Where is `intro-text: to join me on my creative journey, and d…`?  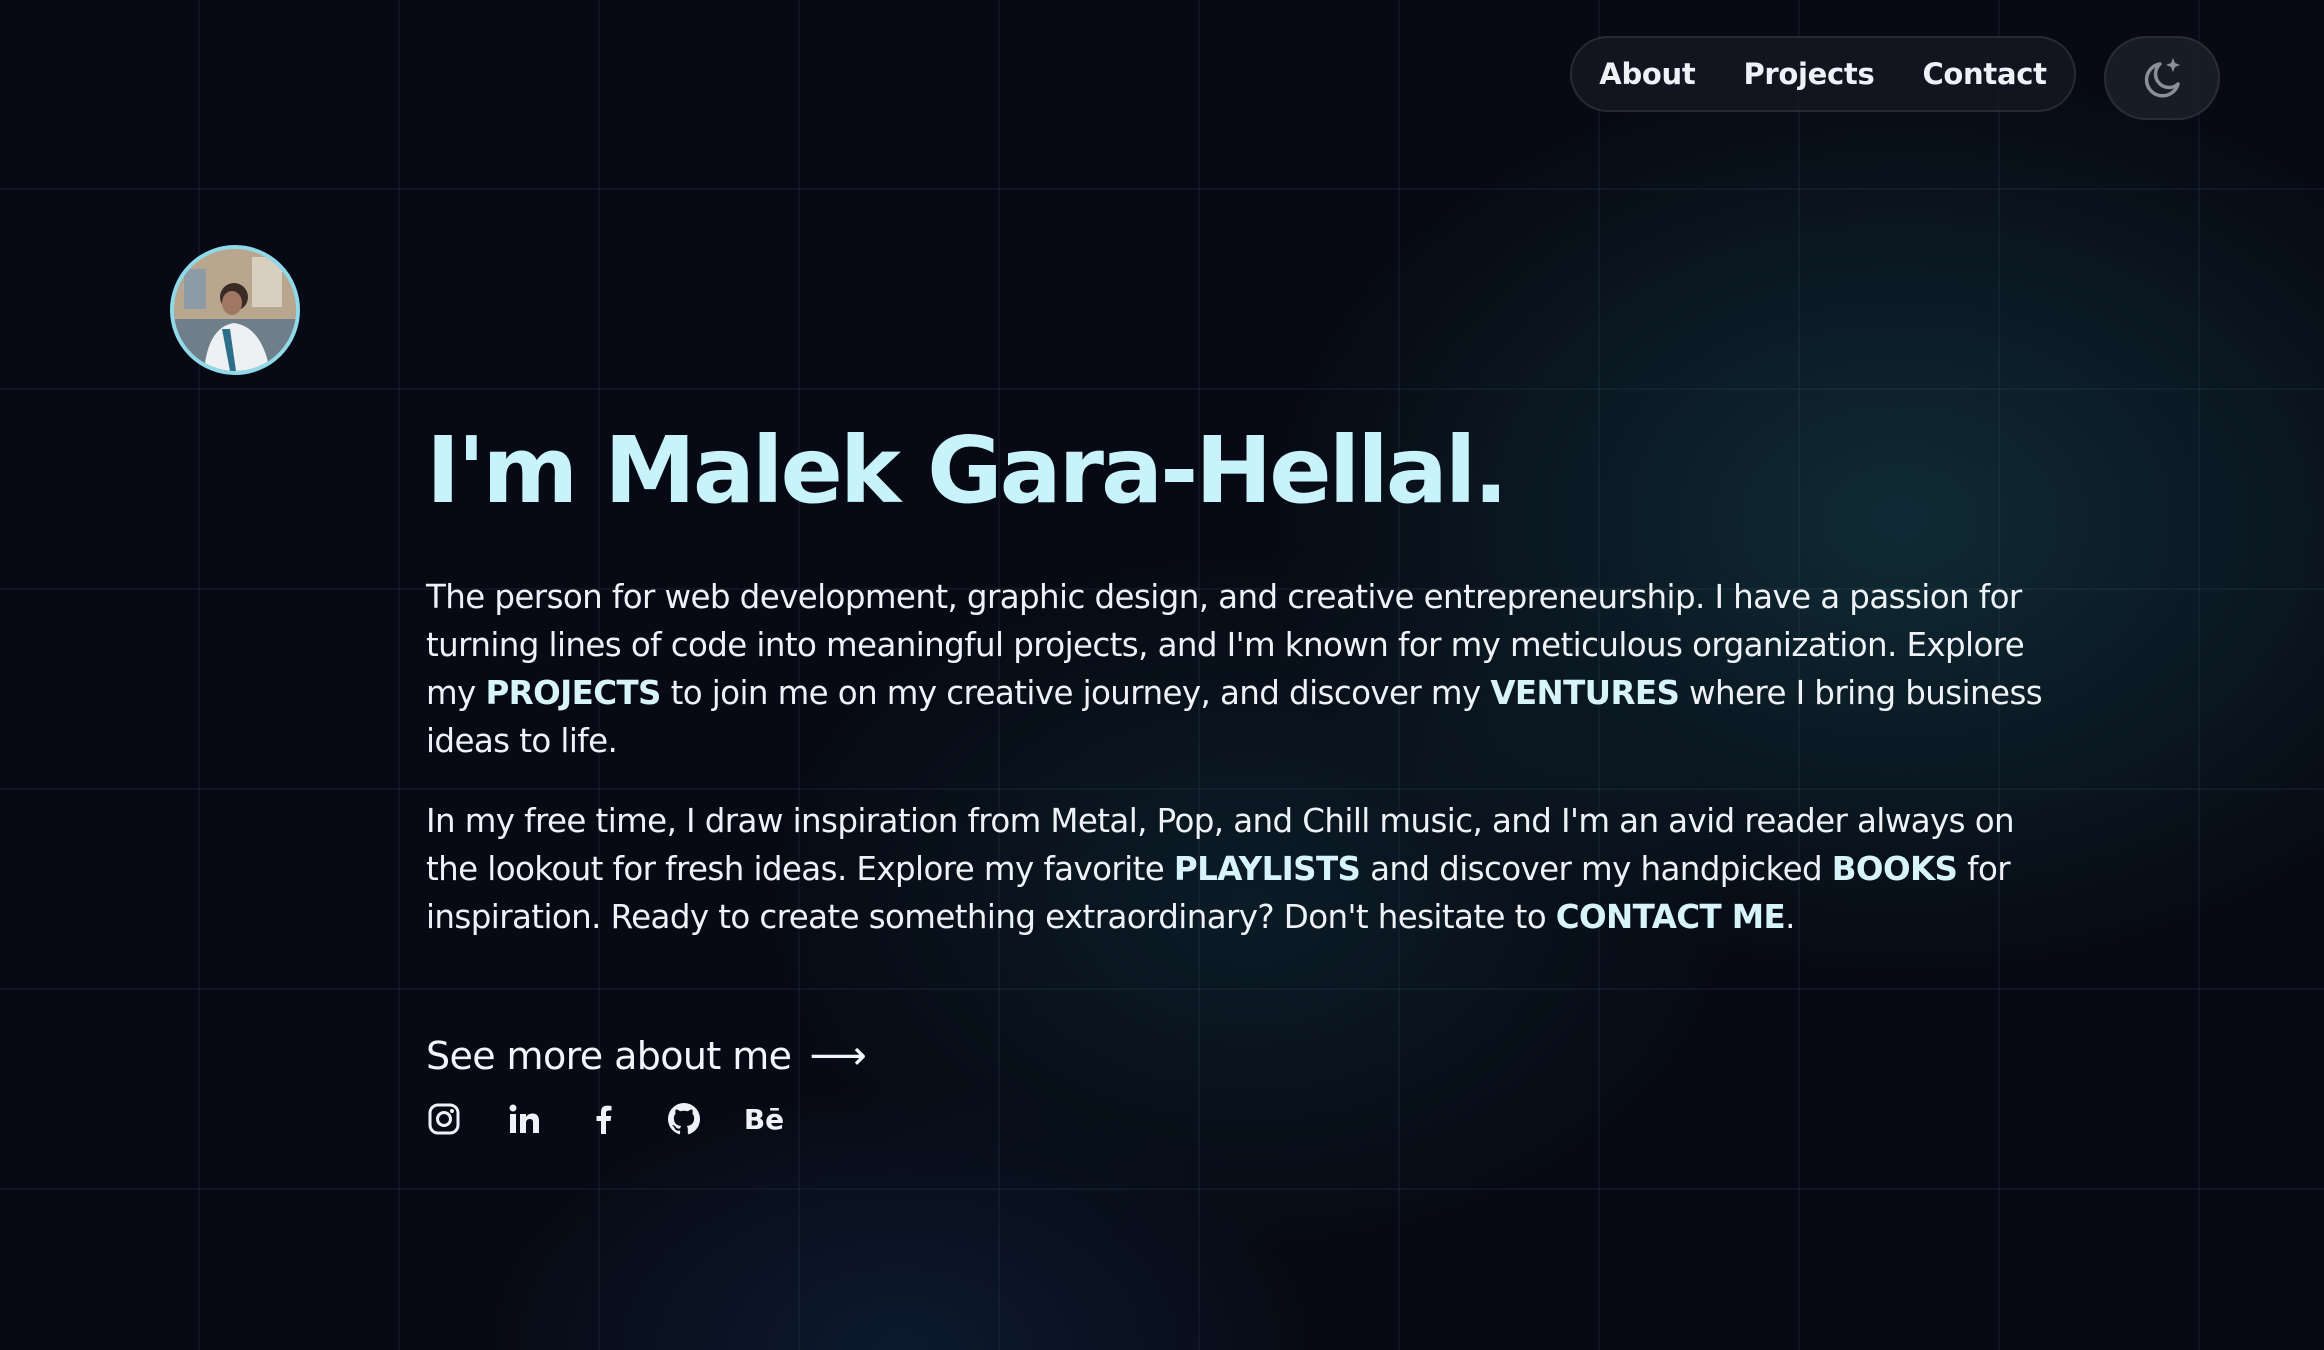
intro-text: to join me on my creative journey, and d… is located at coordinates (1075, 693).